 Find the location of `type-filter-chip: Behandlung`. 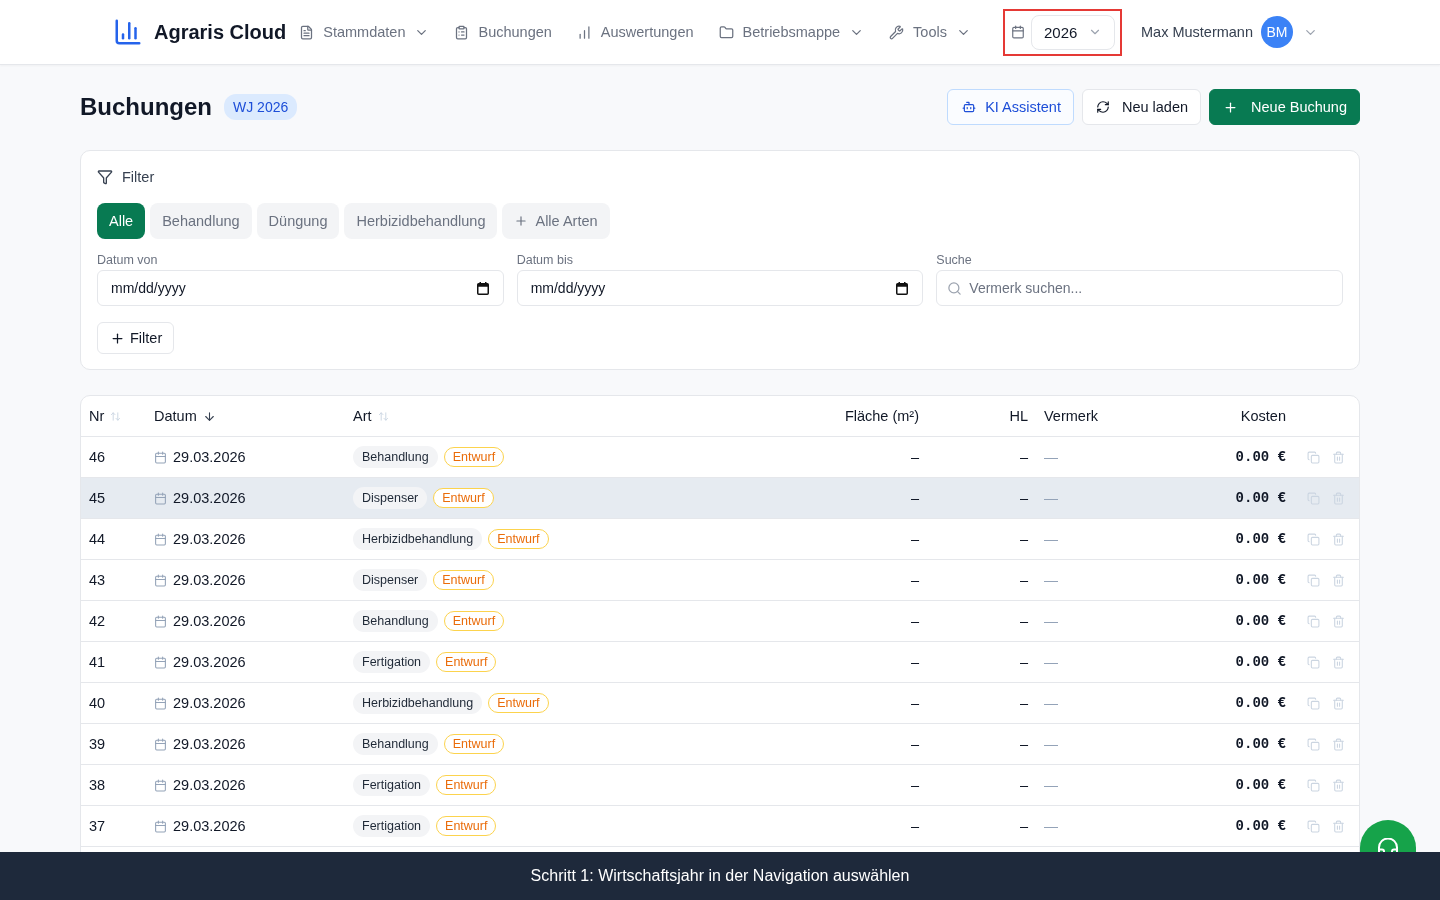

type-filter-chip: Behandlung is located at coordinates (201, 221).